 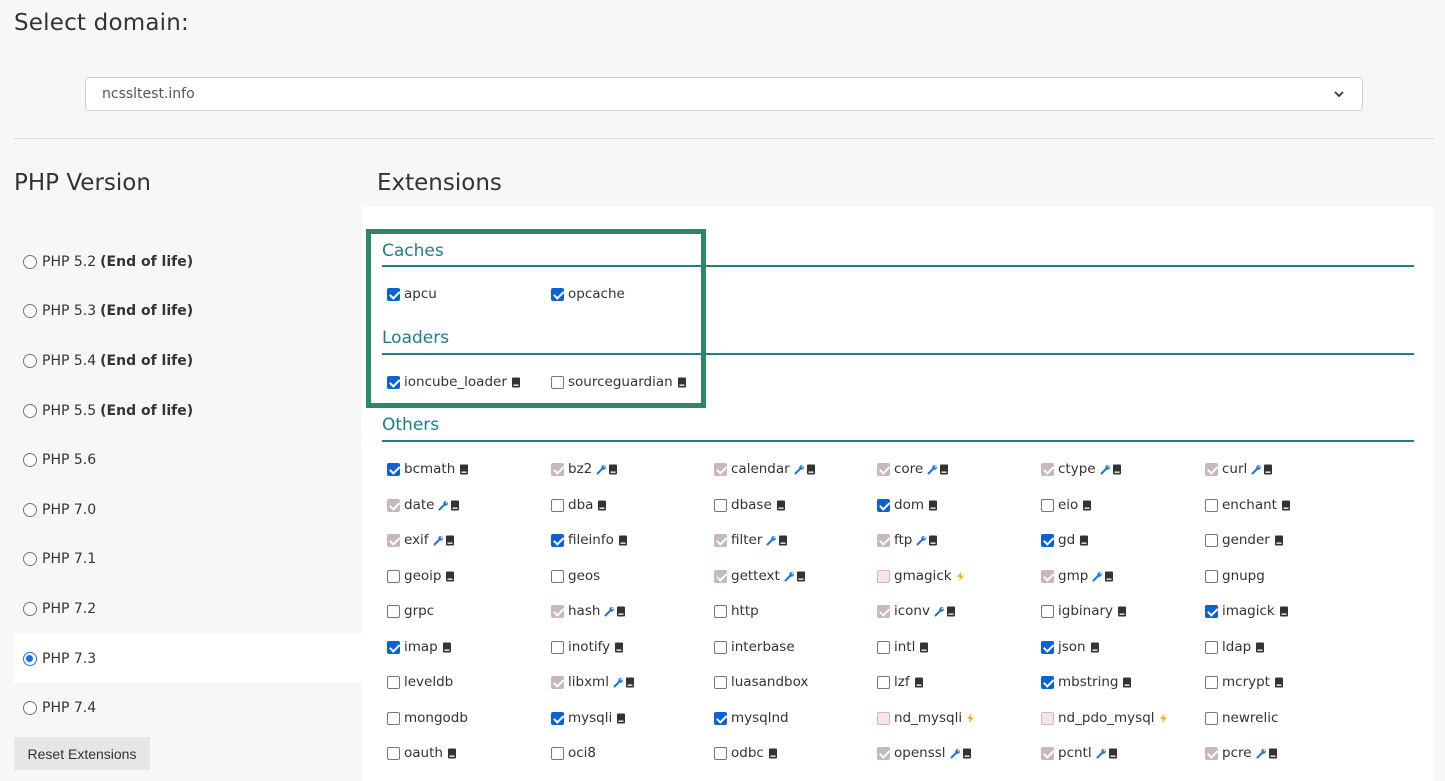 What do you see at coordinates (1079, 753) in the screenshot?
I see `extension-pcntl: pcntl` at bounding box center [1079, 753].